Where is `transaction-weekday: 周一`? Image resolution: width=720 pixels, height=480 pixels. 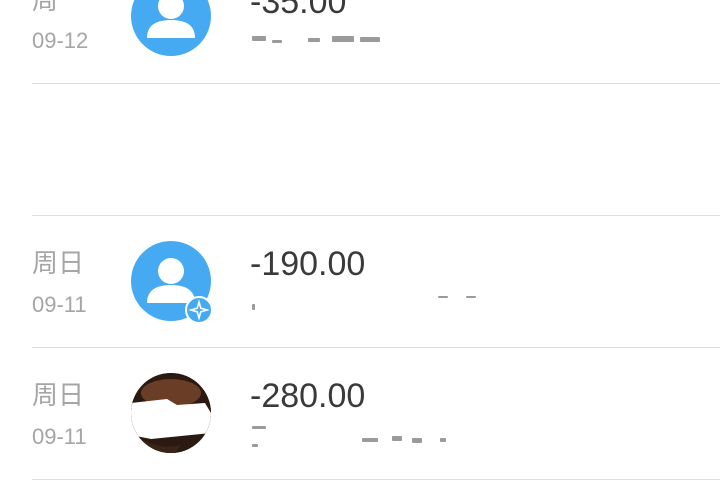 transaction-weekday: 周一 is located at coordinates (58, 8).